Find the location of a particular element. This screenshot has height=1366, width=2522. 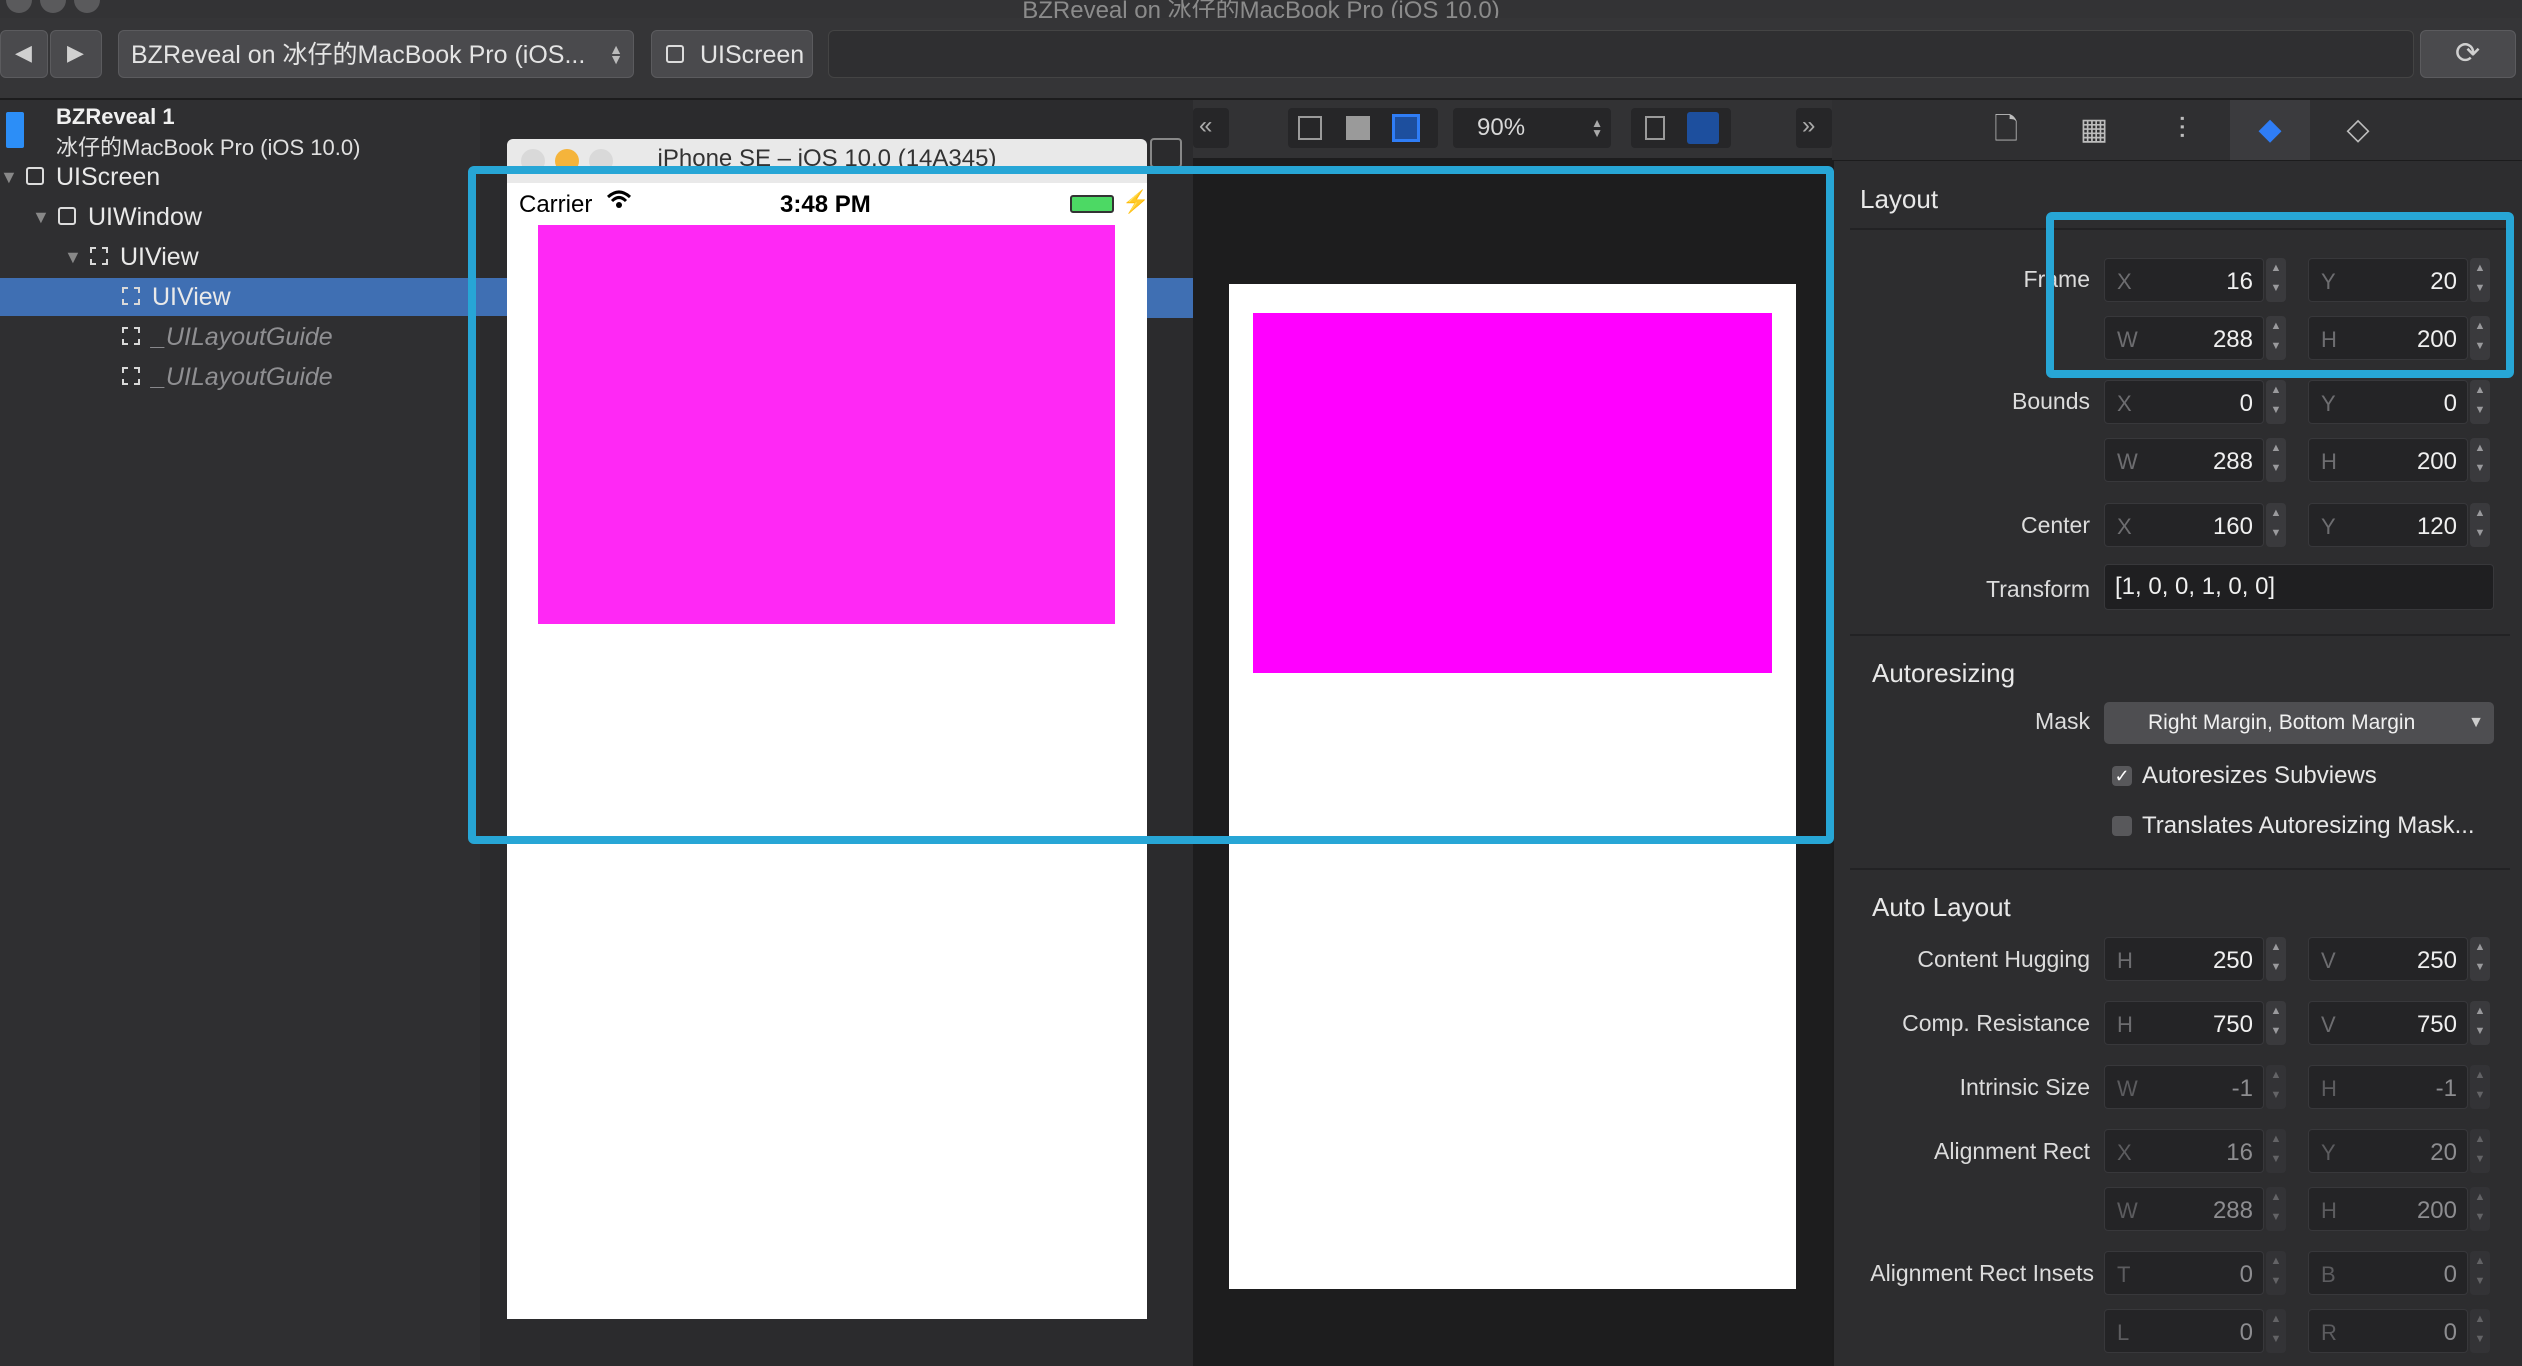

bounds-h-stepper: ▲ ▼ is located at coordinates (2480, 460).